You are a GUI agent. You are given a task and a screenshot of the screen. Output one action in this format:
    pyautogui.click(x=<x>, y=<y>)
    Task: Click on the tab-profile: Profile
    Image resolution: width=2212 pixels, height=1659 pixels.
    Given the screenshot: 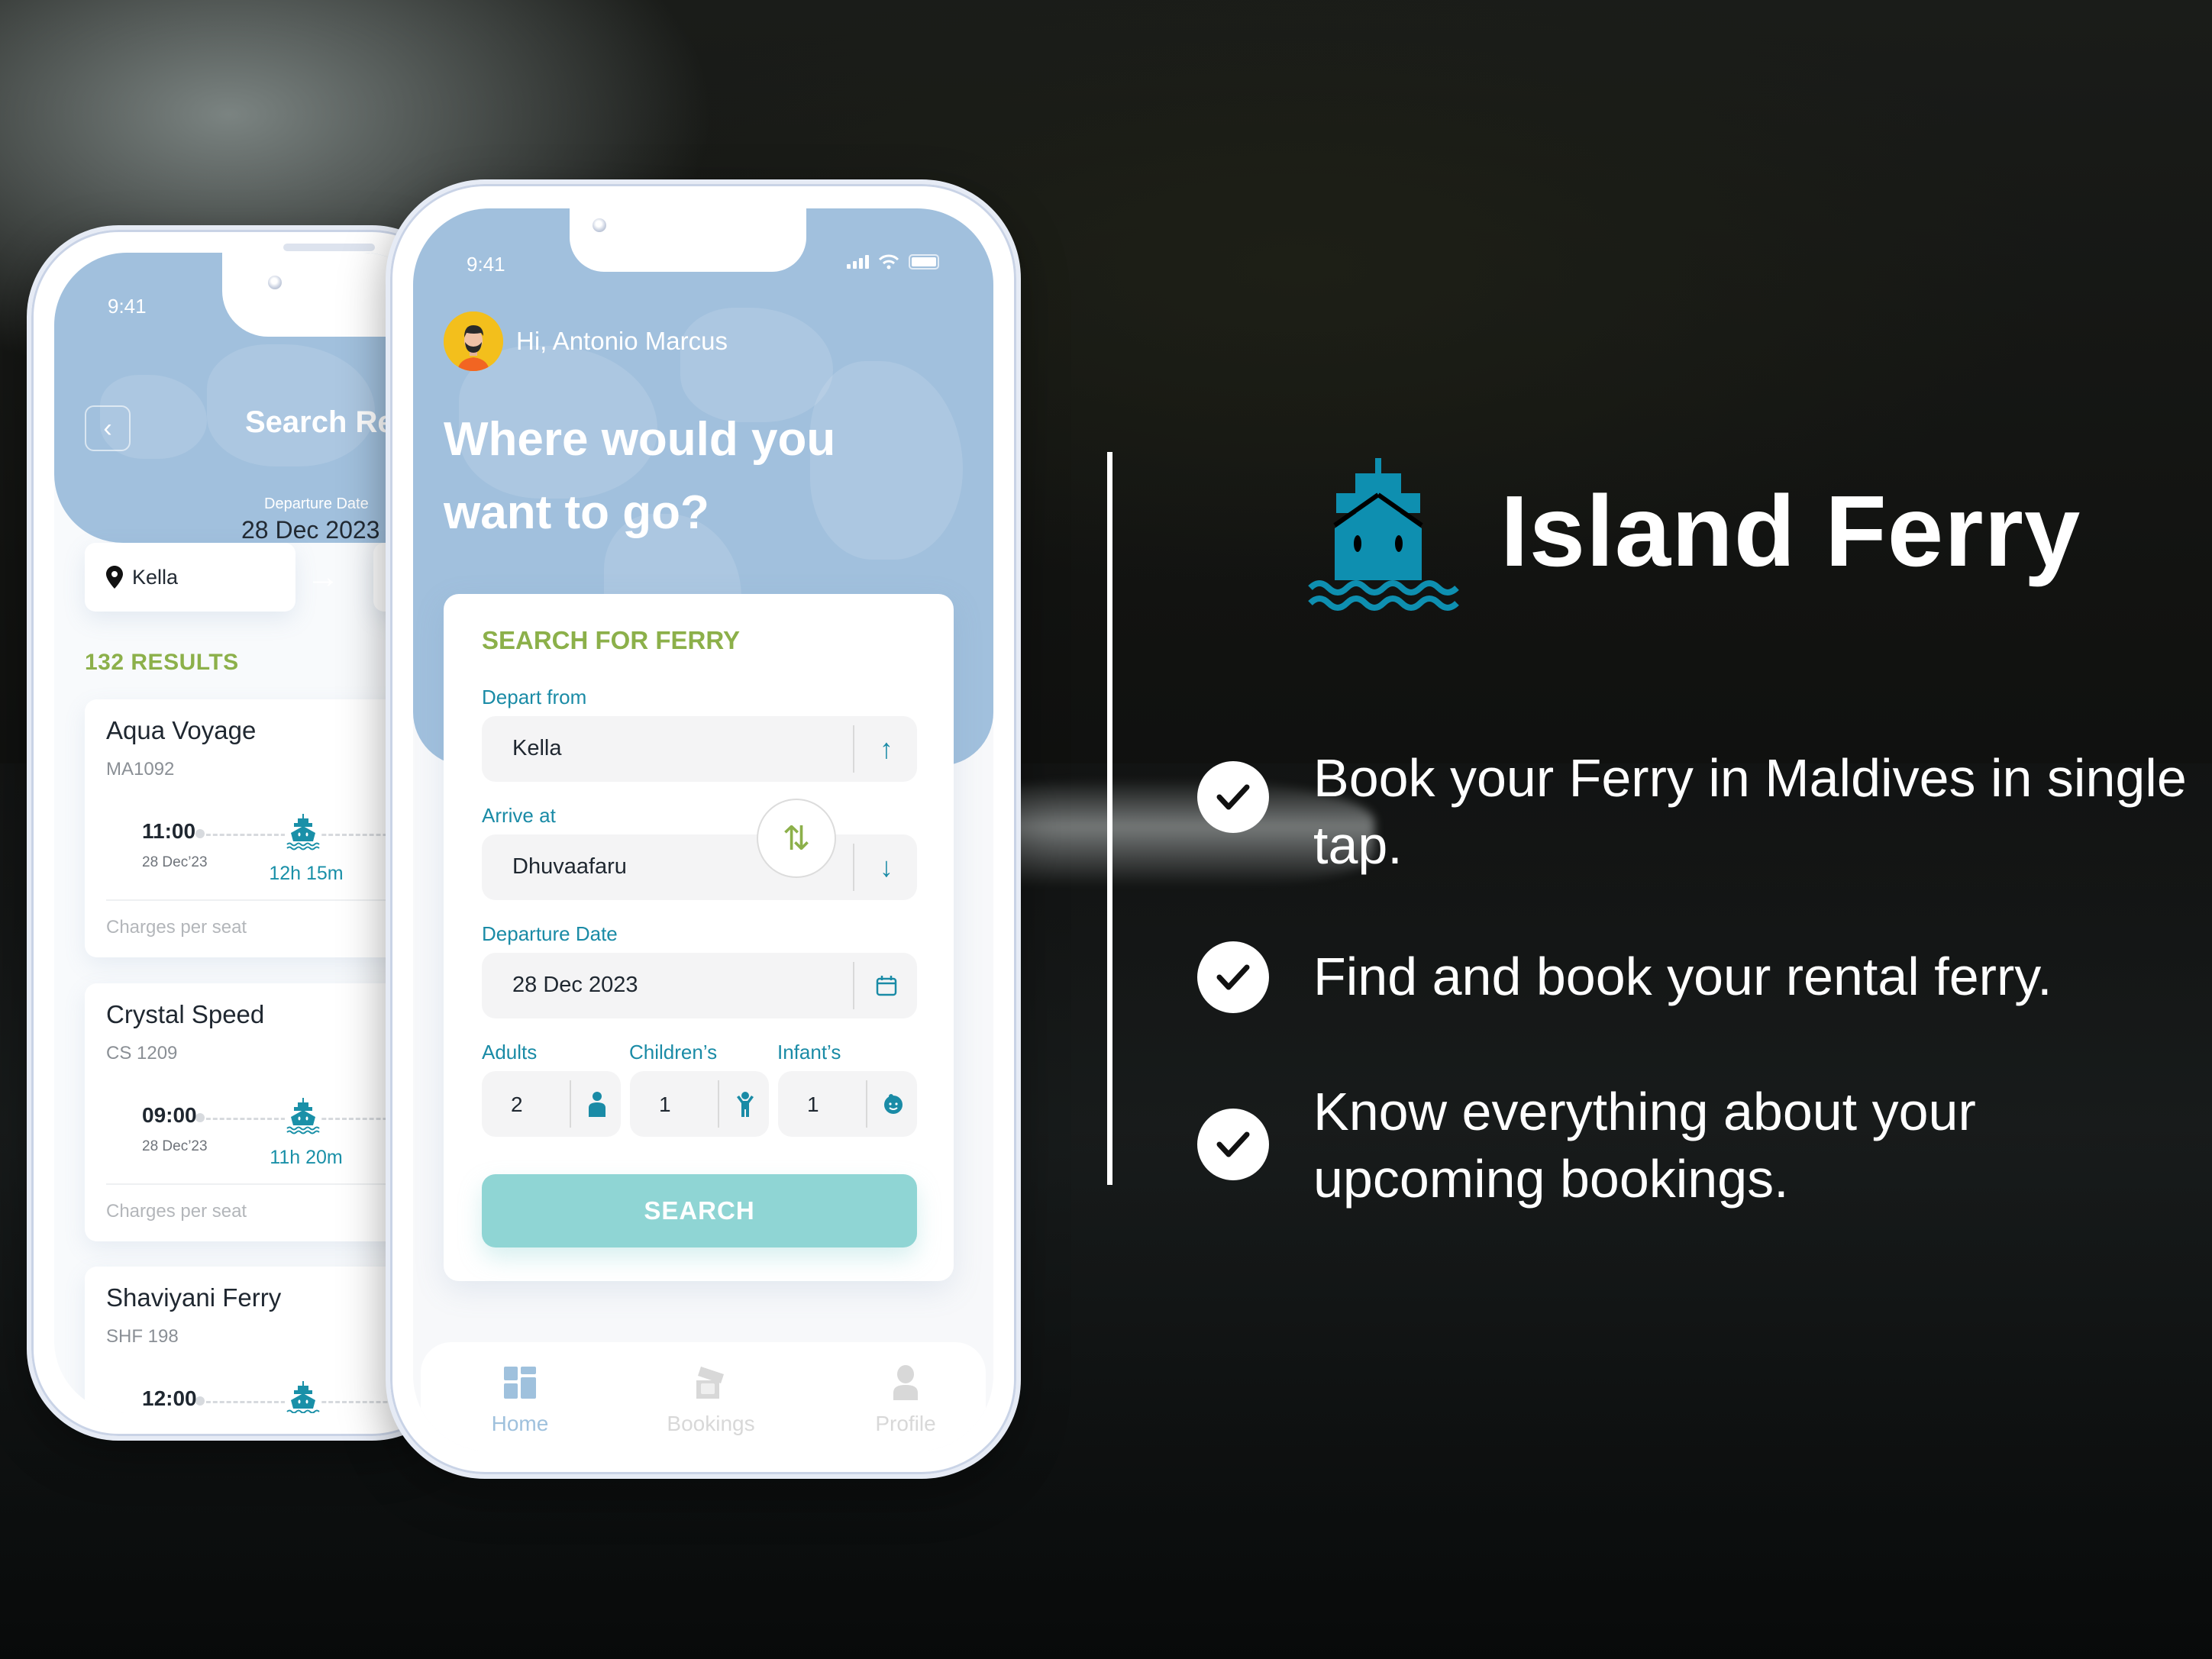 What is the action you would take?
    pyautogui.click(x=905, y=1400)
    